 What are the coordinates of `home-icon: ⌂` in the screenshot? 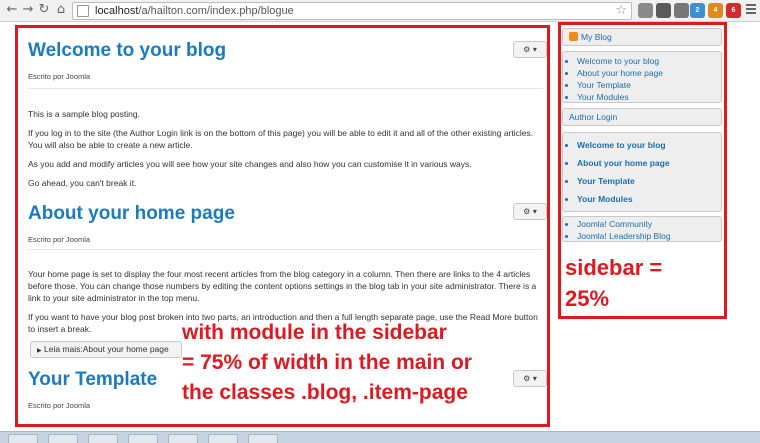 It's located at (61, 10).